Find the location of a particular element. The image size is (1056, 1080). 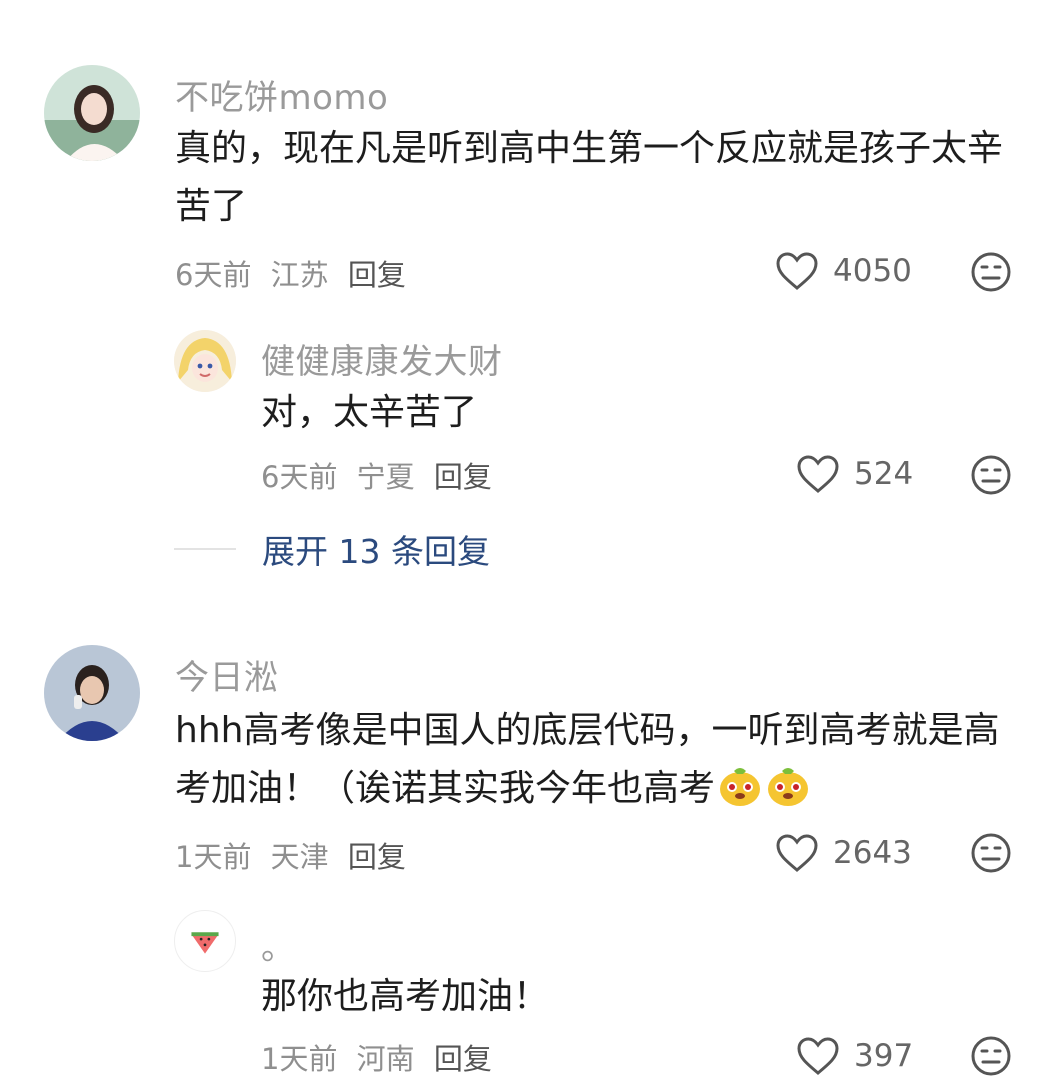

reply-username: 健健康康发大财 is located at coordinates (382, 358).